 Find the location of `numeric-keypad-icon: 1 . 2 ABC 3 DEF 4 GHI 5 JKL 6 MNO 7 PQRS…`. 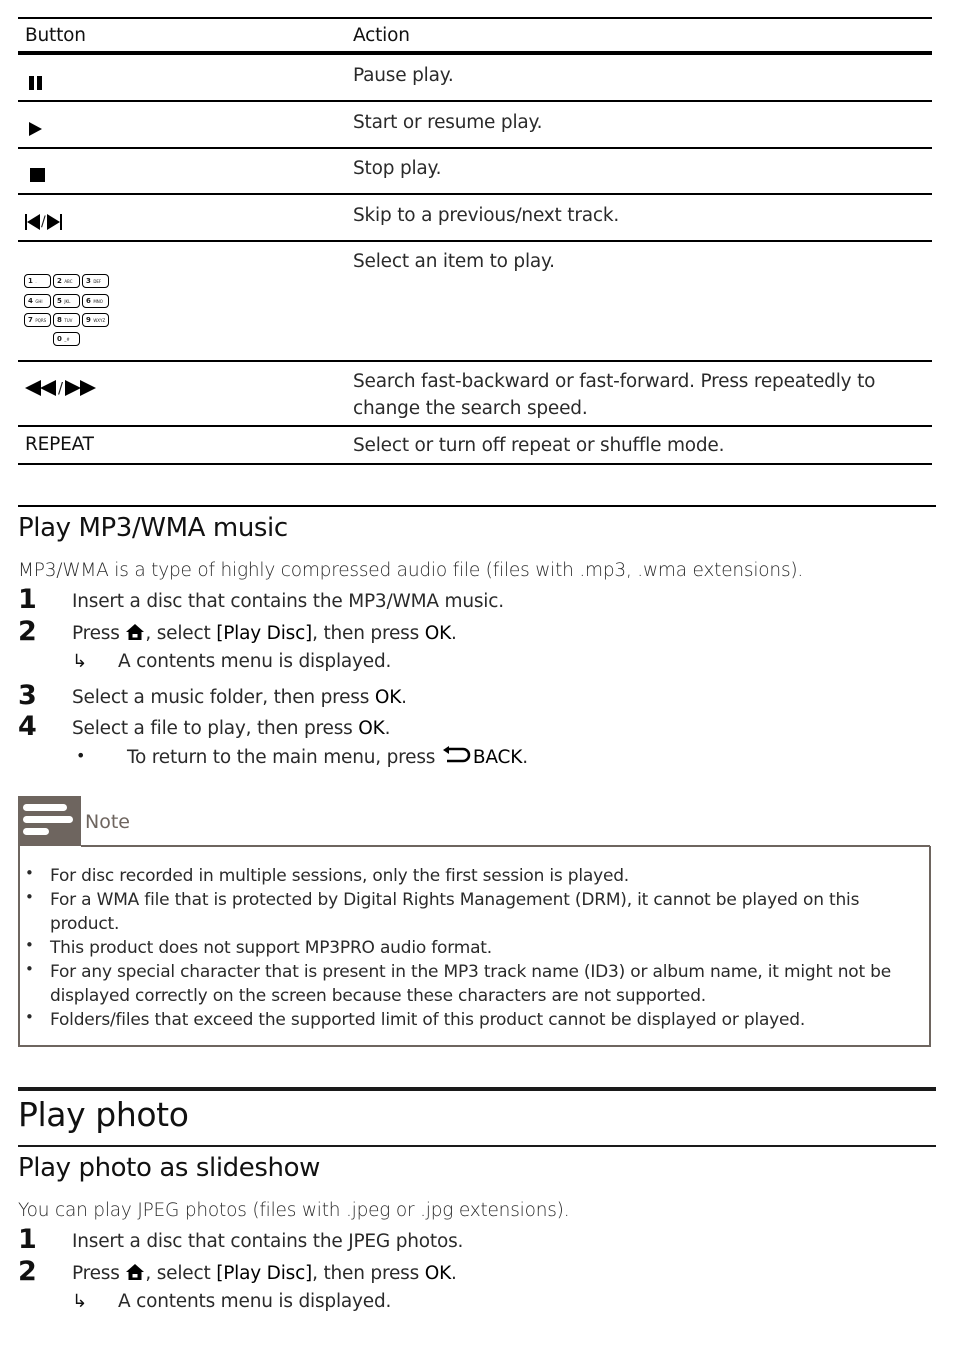

numeric-keypad-icon: 1 . 2 ABC 3 DEF 4 GHI 5 JKL 6 MNO 7 PQRS… is located at coordinates (69, 311).